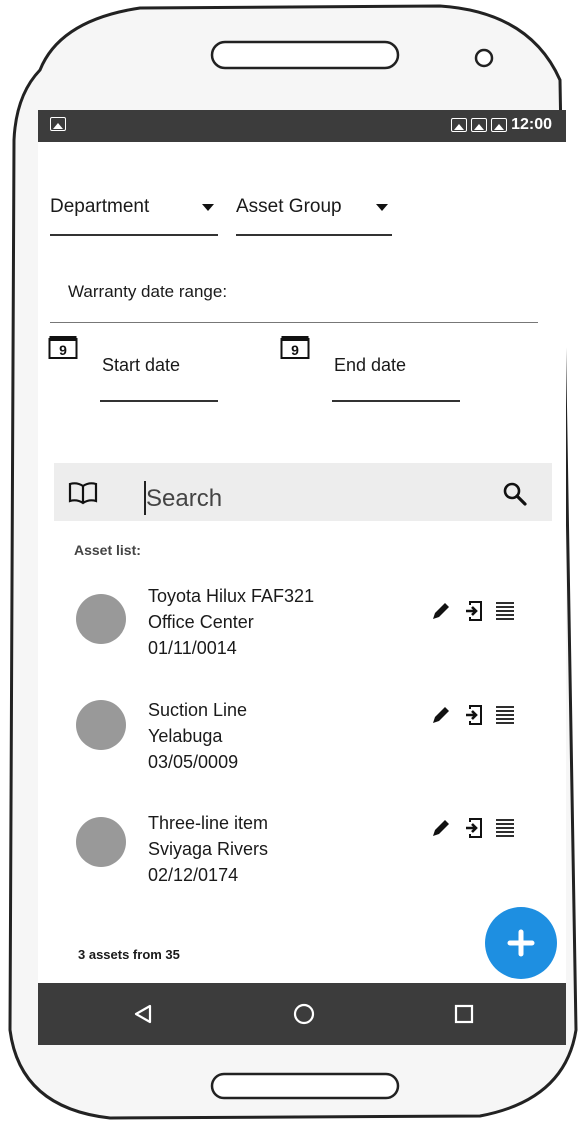  What do you see at coordinates (141, 365) in the screenshot?
I see `start-date-label: Start date` at bounding box center [141, 365].